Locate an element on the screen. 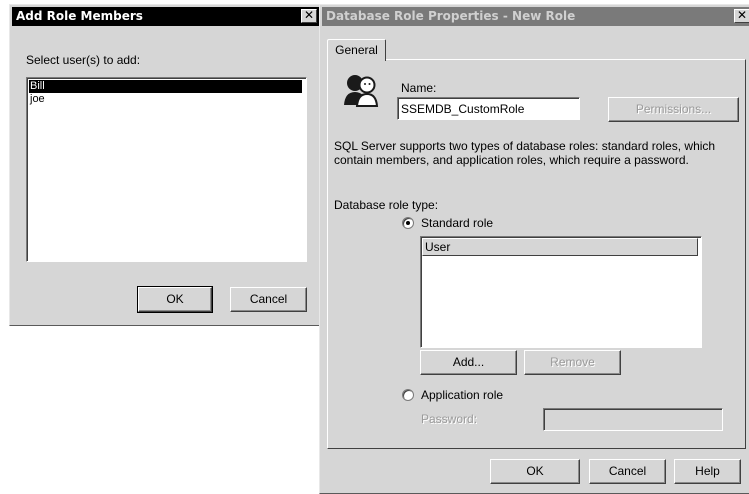 The height and width of the screenshot is (494, 749). name-label: Name: is located at coordinates (419, 88).